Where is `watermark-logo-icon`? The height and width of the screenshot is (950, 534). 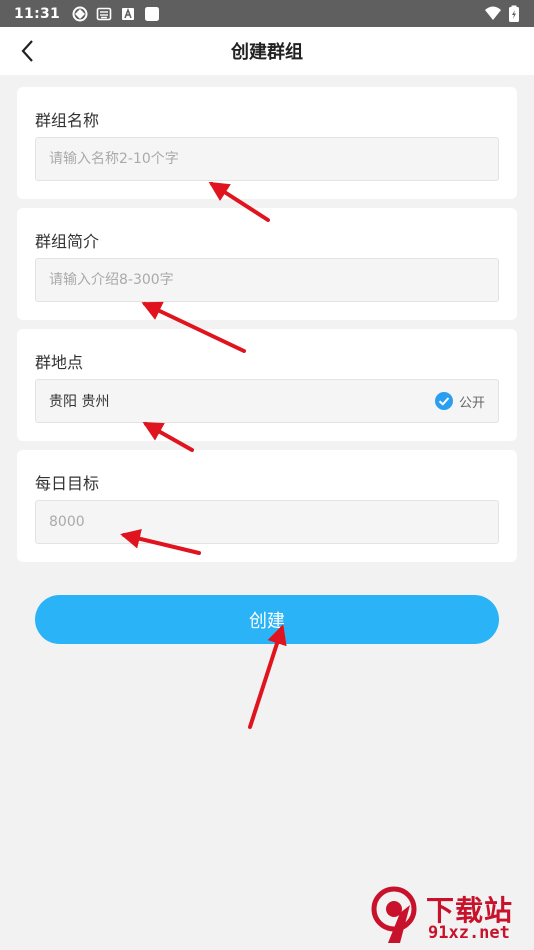
watermark-logo-icon is located at coordinates (394, 914).